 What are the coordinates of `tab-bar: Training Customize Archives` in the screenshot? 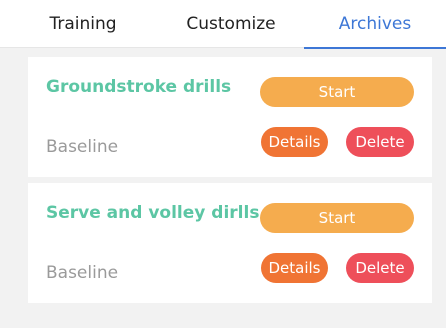 It's located at (223, 24).